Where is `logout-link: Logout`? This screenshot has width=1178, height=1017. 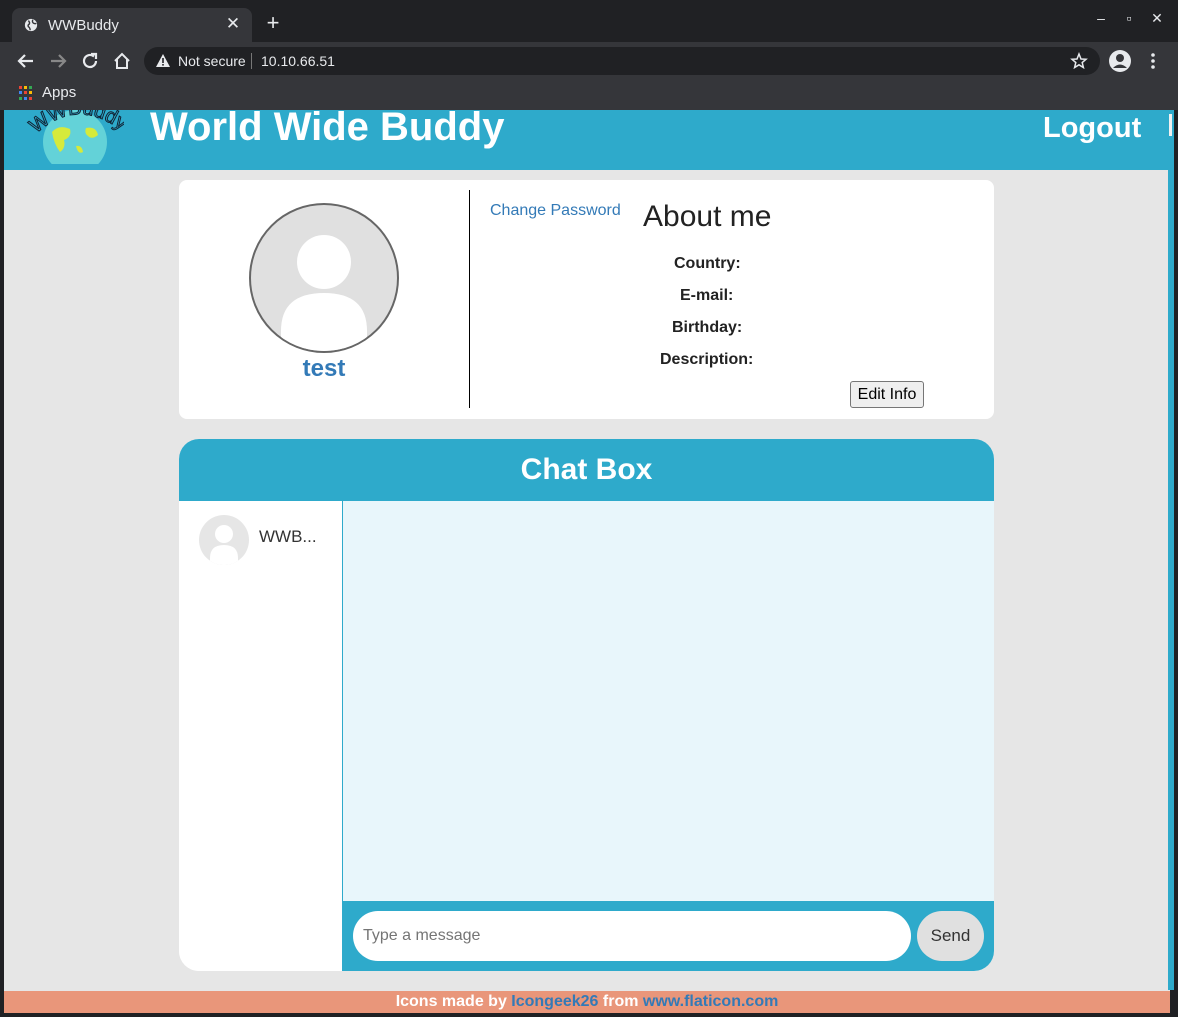
logout-link: Logout is located at coordinates (1092, 128).